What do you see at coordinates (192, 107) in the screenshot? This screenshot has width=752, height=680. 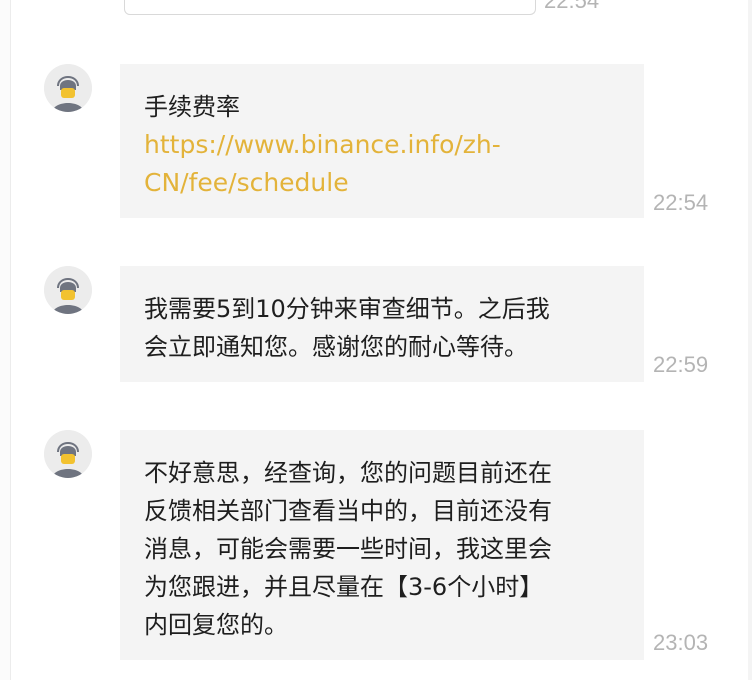 I see `message-text-line: 手续费率` at bounding box center [192, 107].